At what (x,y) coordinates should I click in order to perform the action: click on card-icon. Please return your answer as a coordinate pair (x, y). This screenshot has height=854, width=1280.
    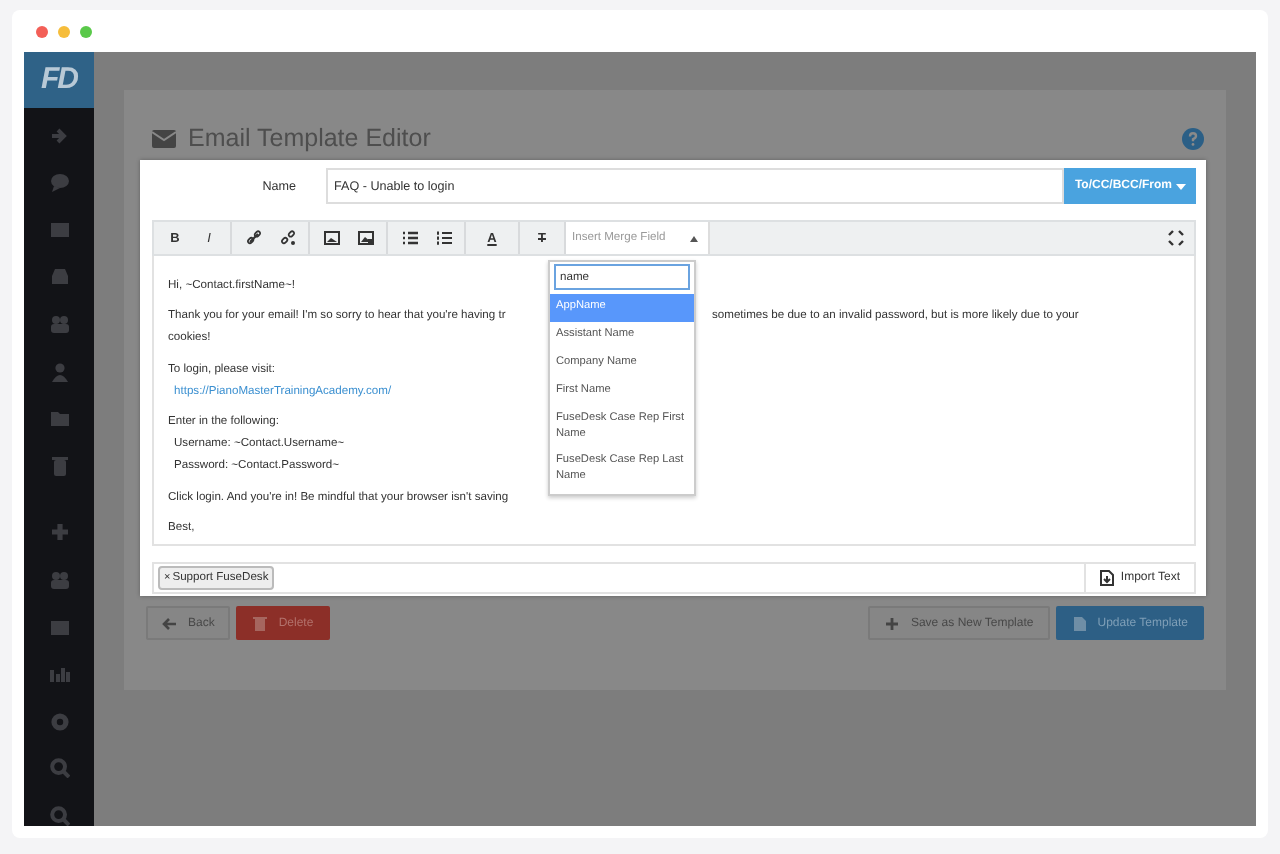
    Looking at the image, I should click on (59, 627).